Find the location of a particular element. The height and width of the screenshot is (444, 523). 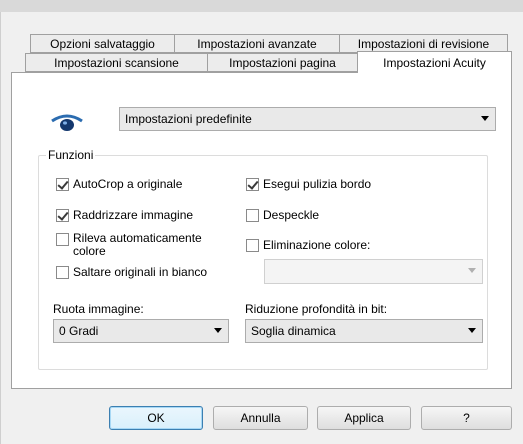

bitdepth-label: Riduzione profondità in bit: is located at coordinates (316, 309).